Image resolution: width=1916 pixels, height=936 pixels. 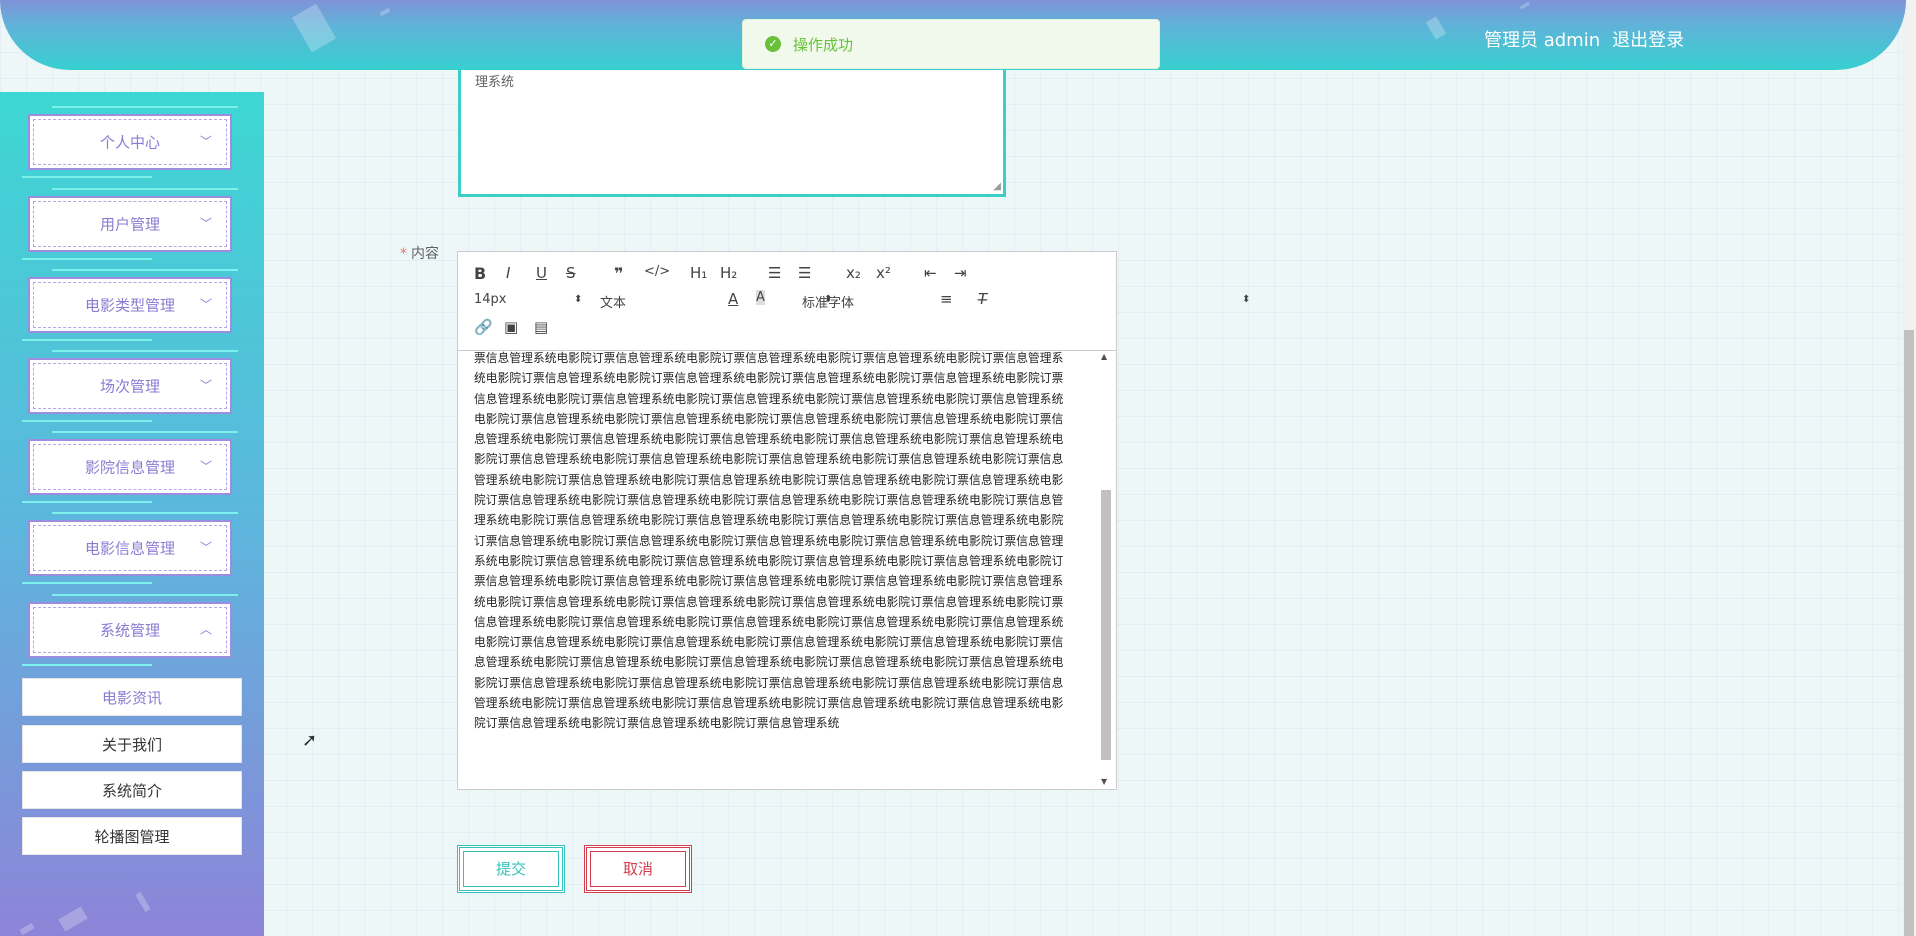 I want to click on content-field-label: * 内容, so click(x=419, y=254).